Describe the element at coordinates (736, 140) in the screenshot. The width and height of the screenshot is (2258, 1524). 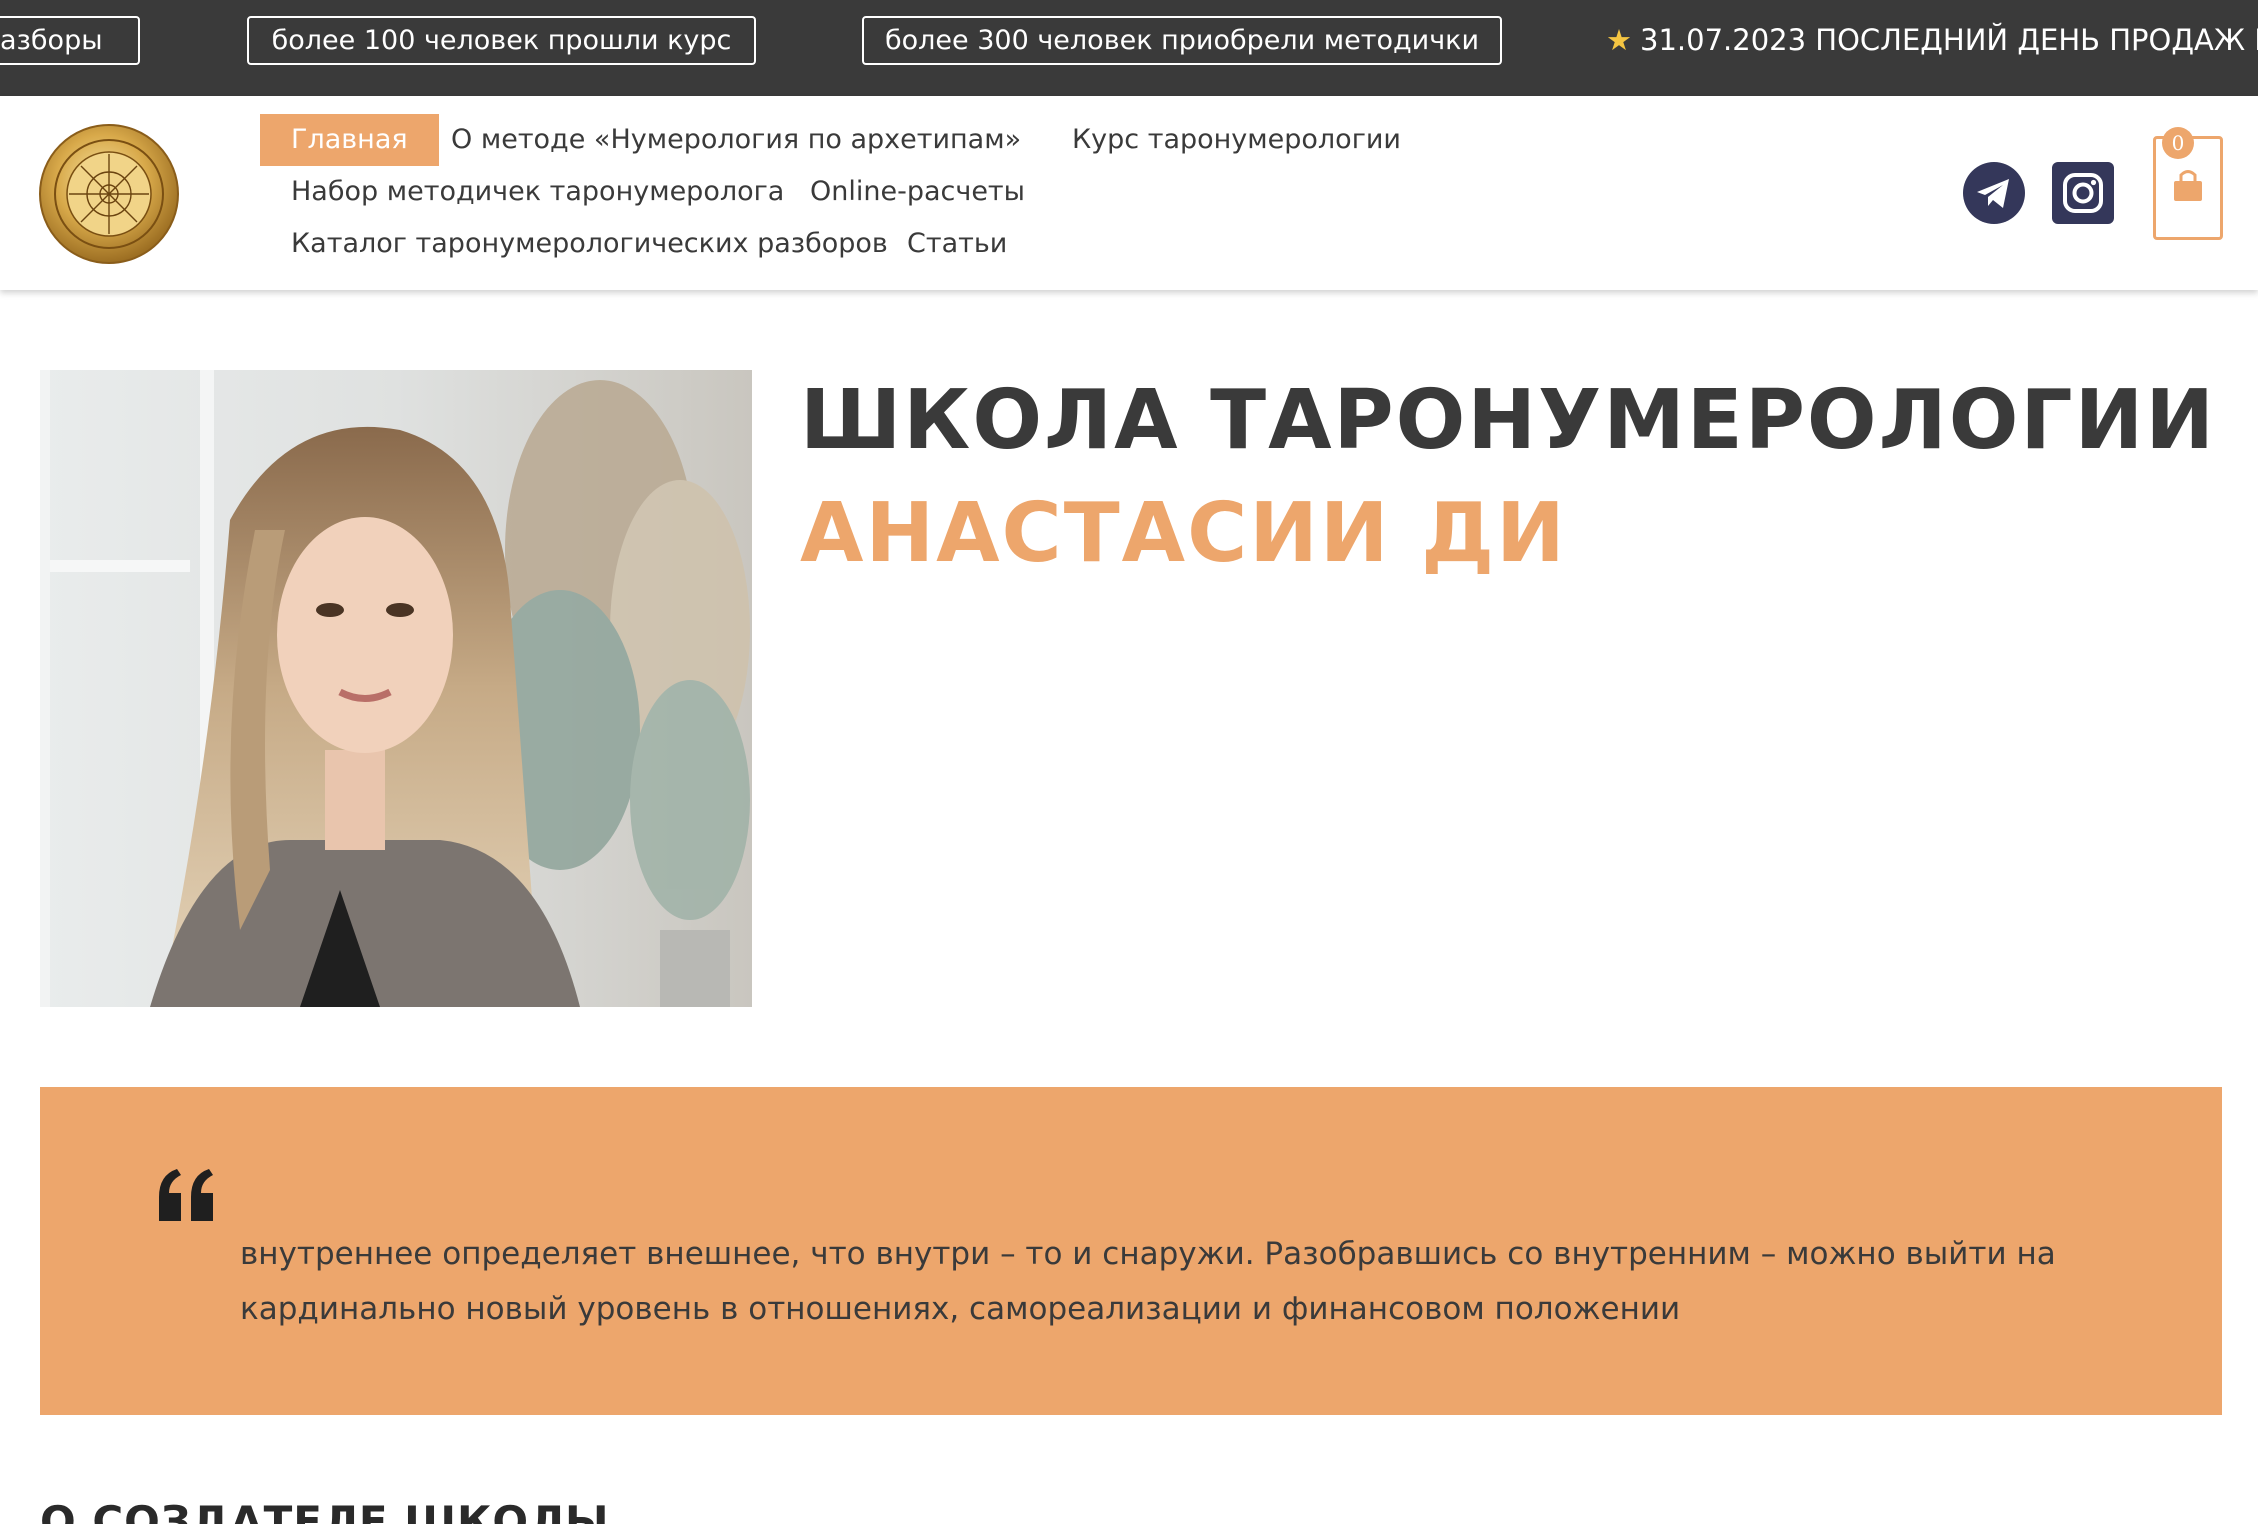
I see `nav-item-method: О методе «Нумерология по архетипам»` at that location.